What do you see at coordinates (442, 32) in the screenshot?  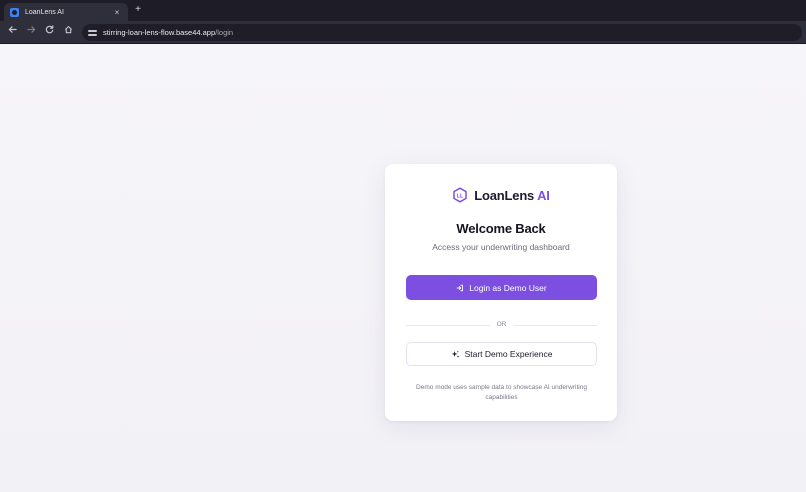 I see `address-bar: stirring-loan-lens-flow.base44.app/login` at bounding box center [442, 32].